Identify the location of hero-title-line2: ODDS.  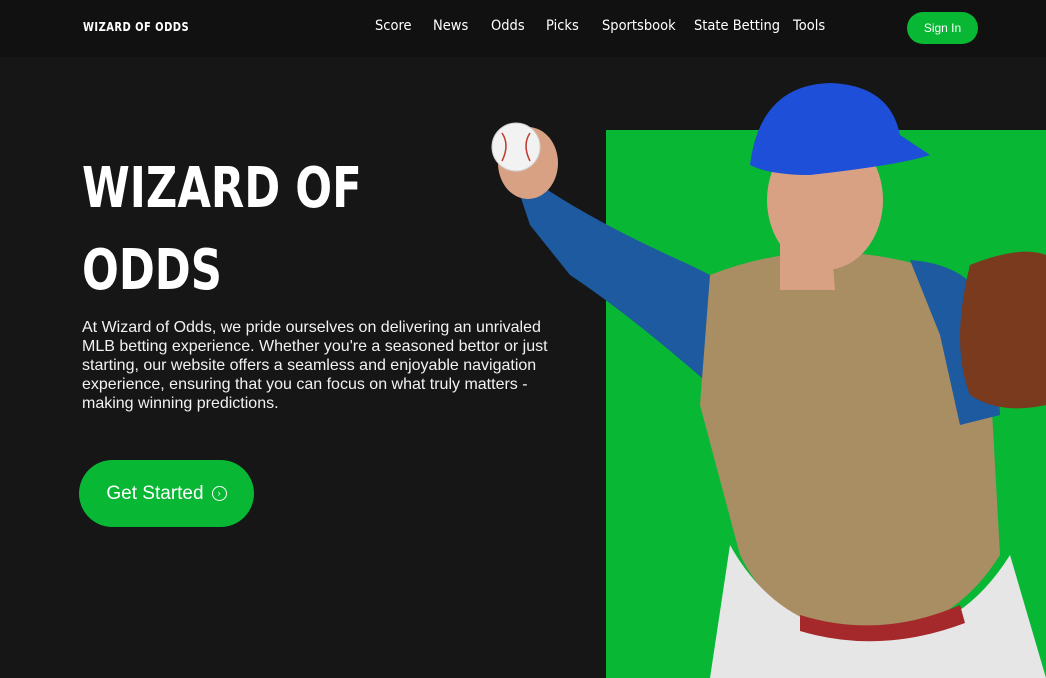
(152, 270).